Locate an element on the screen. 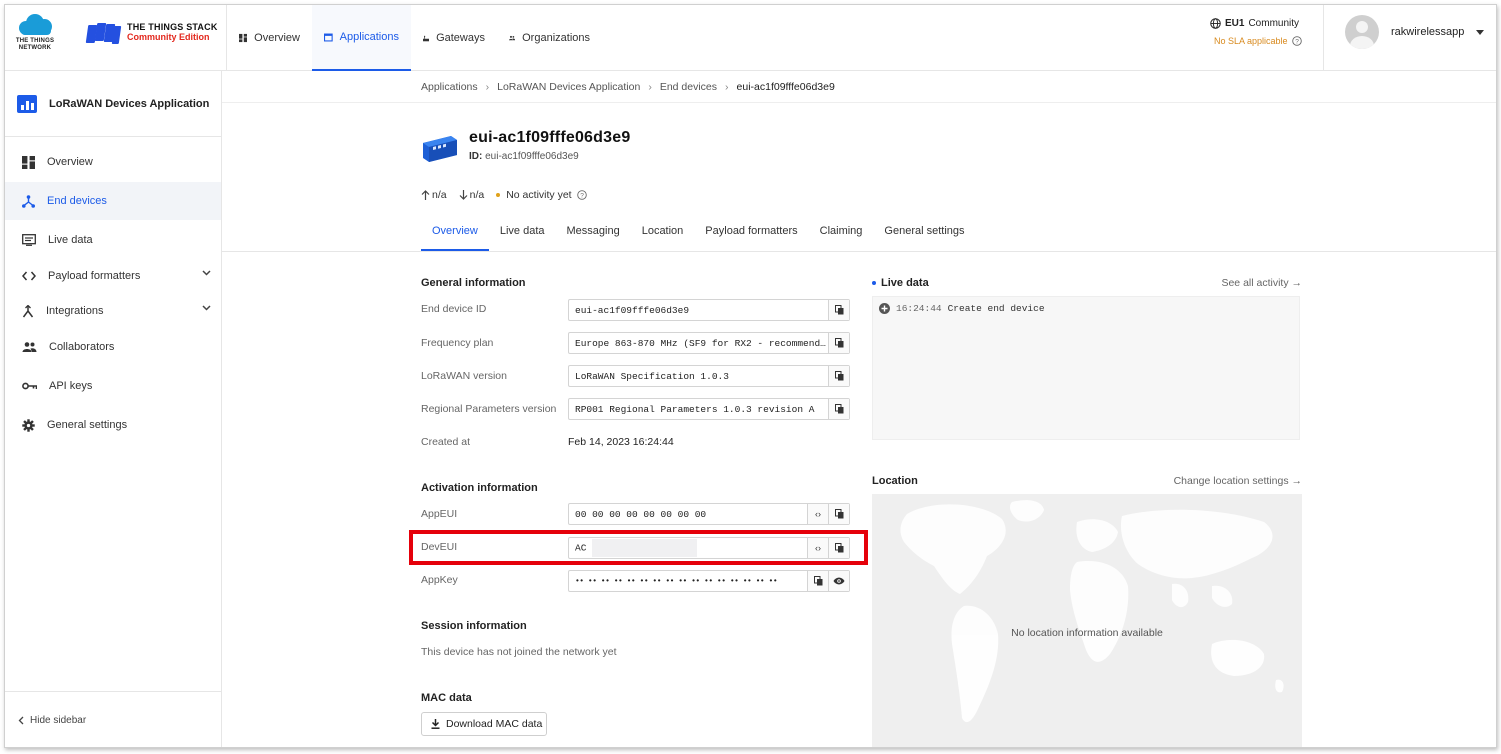 This screenshot has height=754, width=1501. code-icon: ‹› is located at coordinates (818, 514).